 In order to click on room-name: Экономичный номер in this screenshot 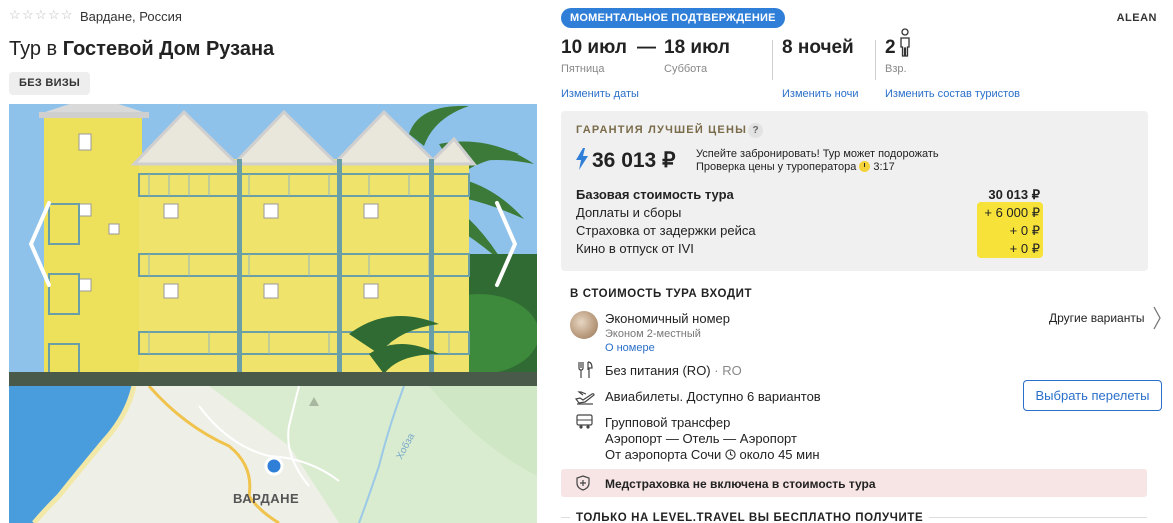, I will do `click(667, 318)`.